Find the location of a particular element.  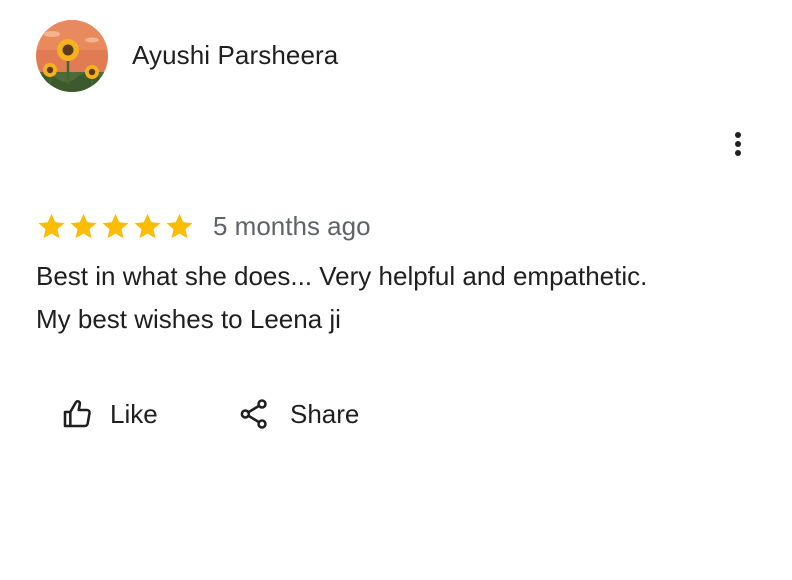

share-label: Share is located at coordinates (325, 413).